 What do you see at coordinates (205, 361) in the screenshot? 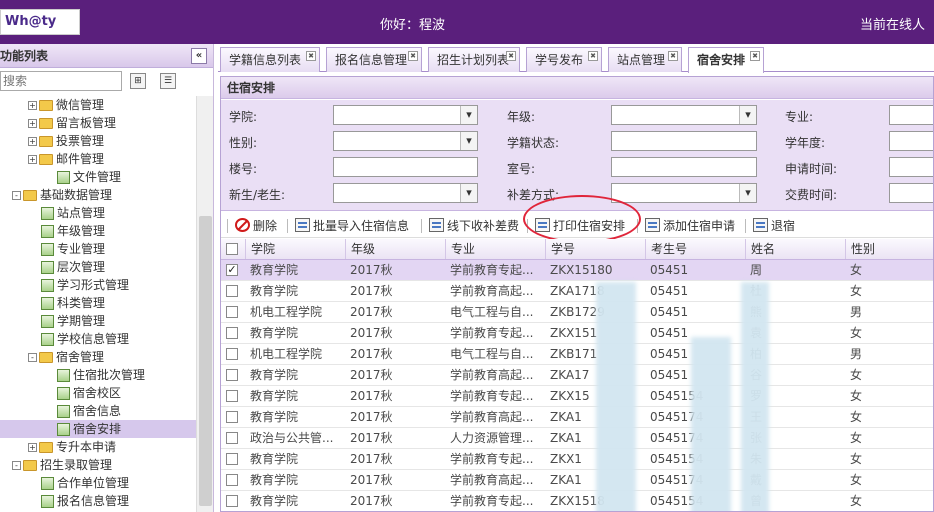
I see `scrollbar-thumb` at bounding box center [205, 361].